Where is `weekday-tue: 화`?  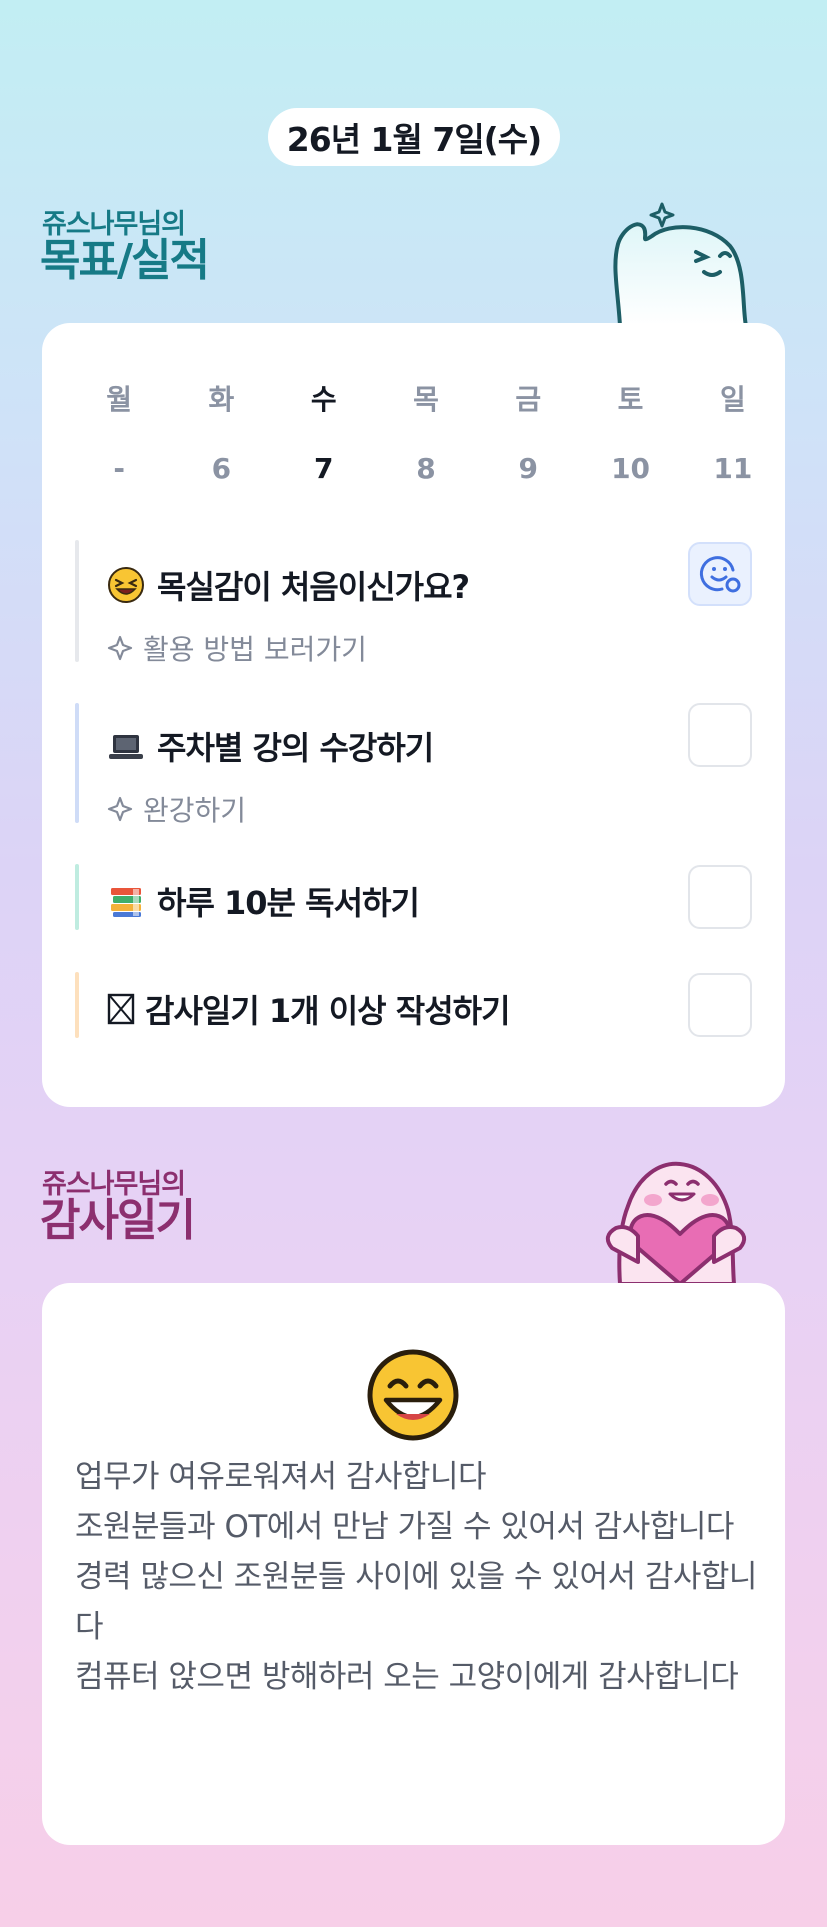 weekday-tue: 화 is located at coordinates (221, 398).